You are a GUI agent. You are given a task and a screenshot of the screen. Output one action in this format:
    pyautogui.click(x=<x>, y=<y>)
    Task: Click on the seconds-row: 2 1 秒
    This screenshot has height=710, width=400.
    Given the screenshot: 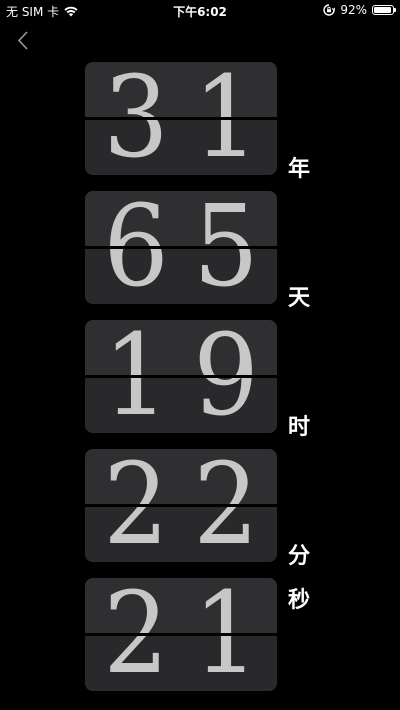 What is the action you would take?
    pyautogui.click(x=195, y=634)
    